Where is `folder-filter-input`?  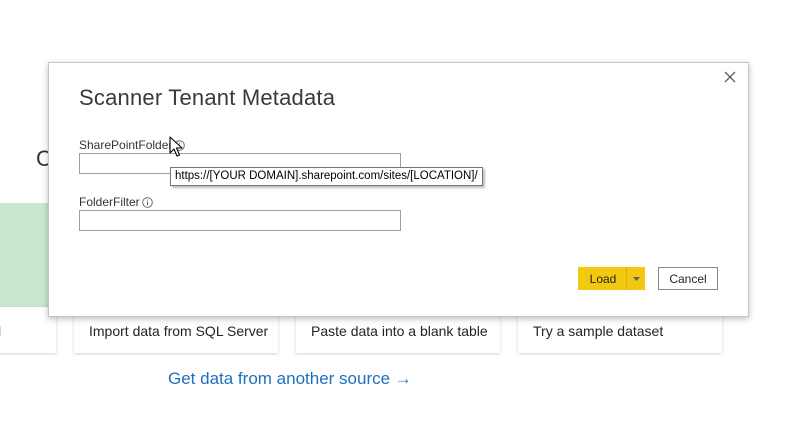 folder-filter-input is located at coordinates (240, 220).